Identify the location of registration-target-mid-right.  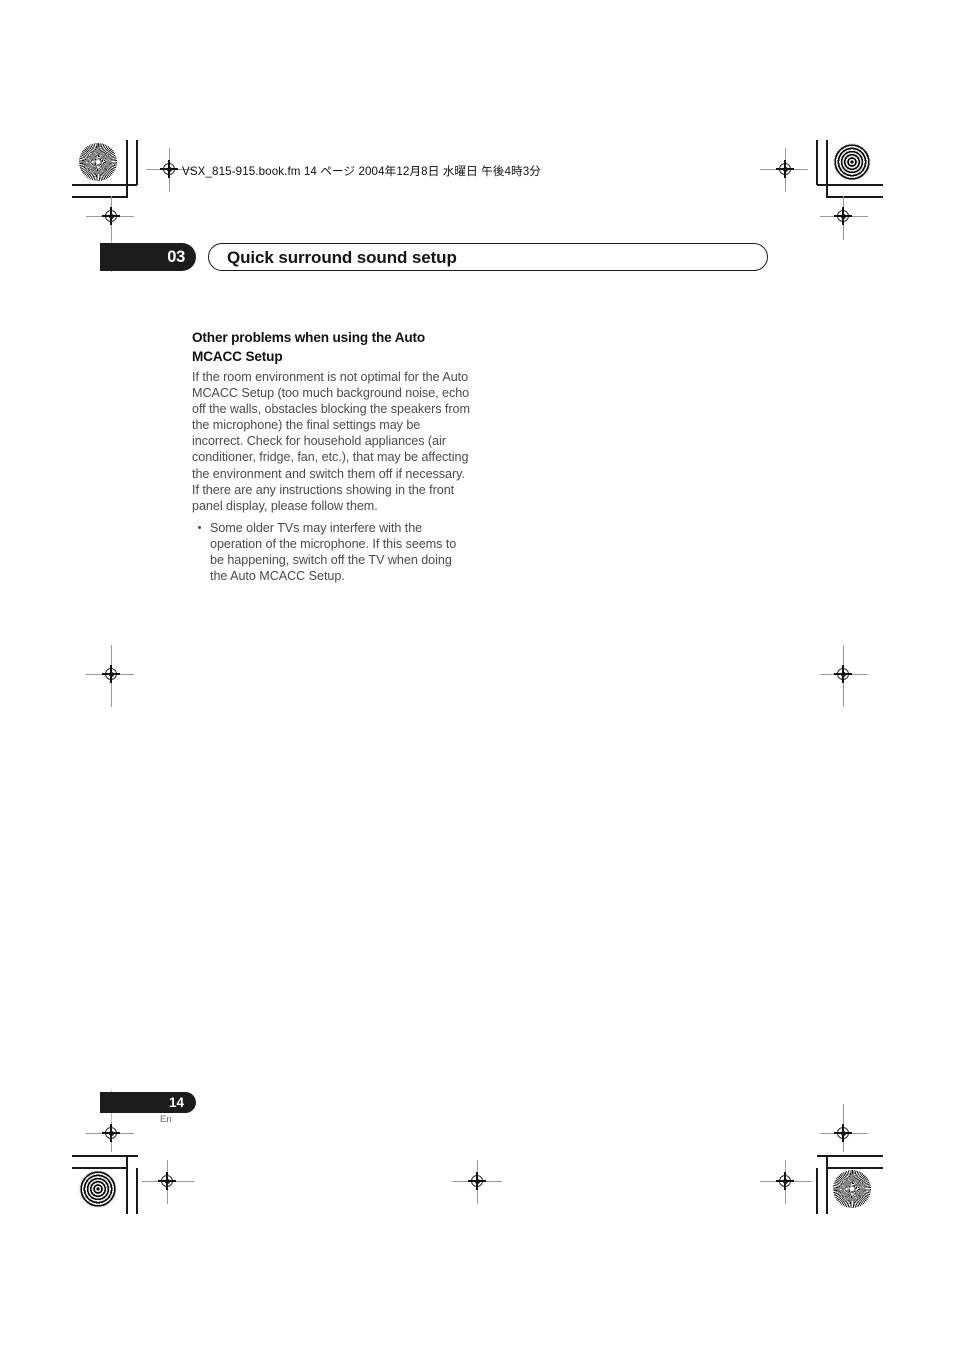
(843, 674).